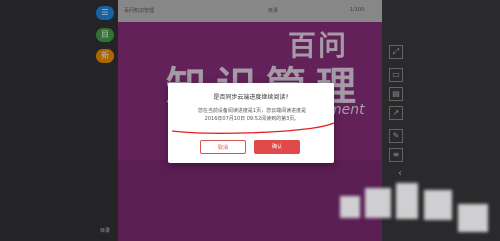 This screenshot has height=241, width=500. What do you see at coordinates (253, 128) in the screenshot?
I see `red-underline-annotation` at bounding box center [253, 128].